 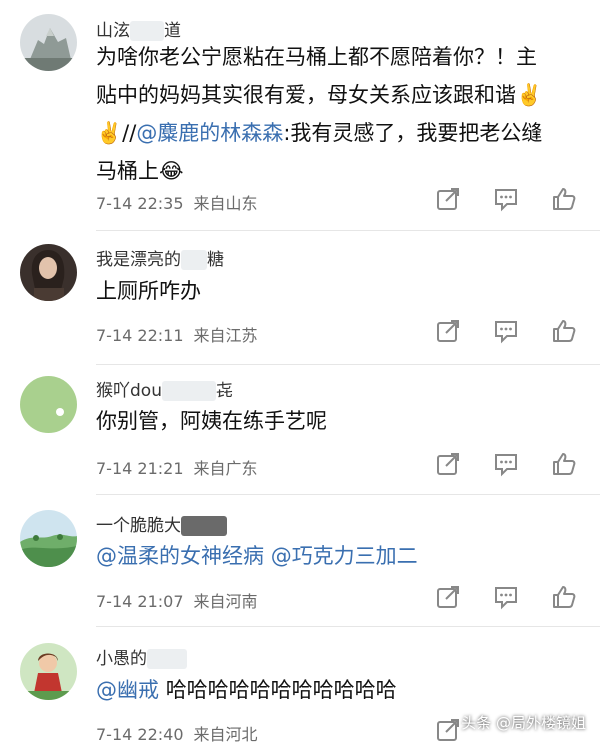 I want to click on timestamp: 7-14 21:21, so click(x=140, y=468).